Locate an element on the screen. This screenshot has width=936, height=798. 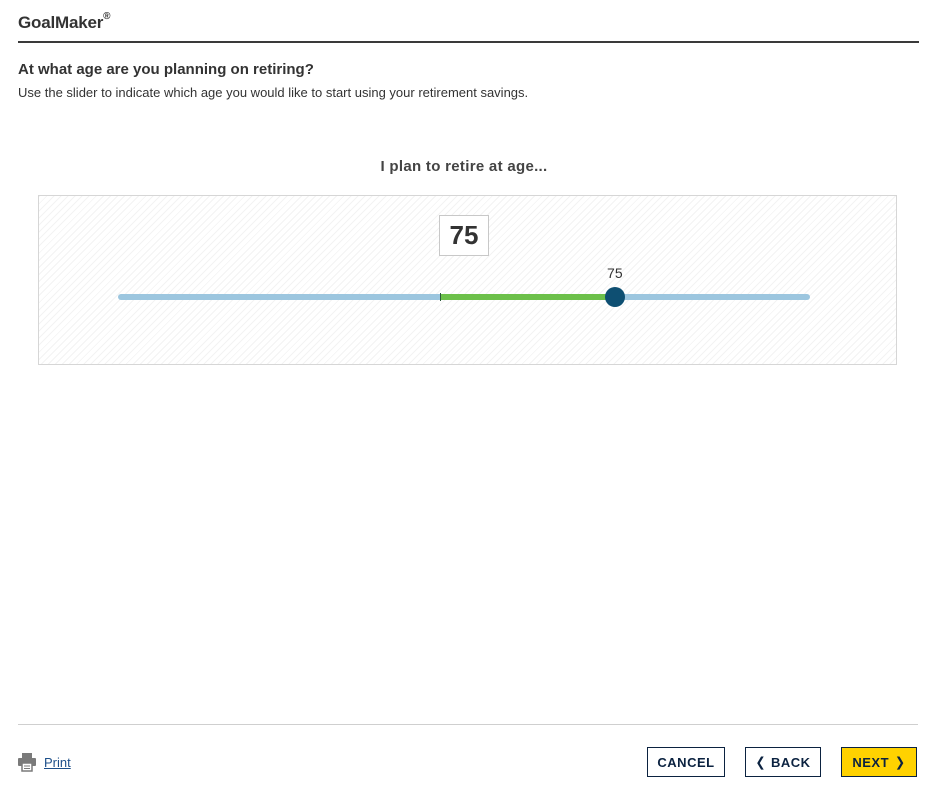
app-brand: GoalMaker® is located at coordinates (64, 22).